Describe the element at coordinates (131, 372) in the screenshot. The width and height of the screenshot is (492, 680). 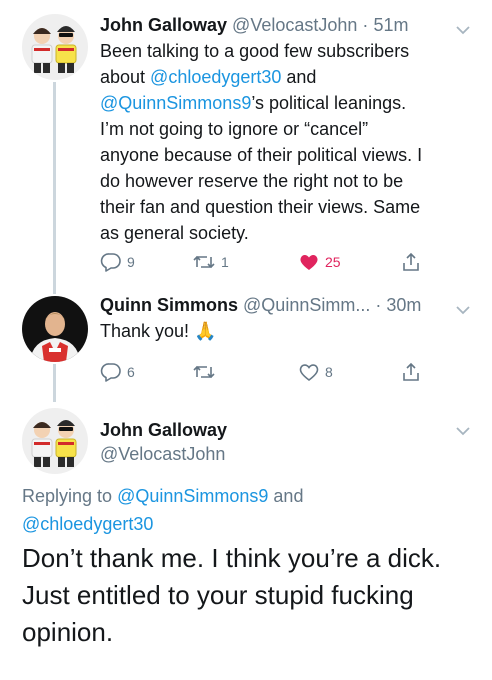
I see `reply-count: 6` at that location.